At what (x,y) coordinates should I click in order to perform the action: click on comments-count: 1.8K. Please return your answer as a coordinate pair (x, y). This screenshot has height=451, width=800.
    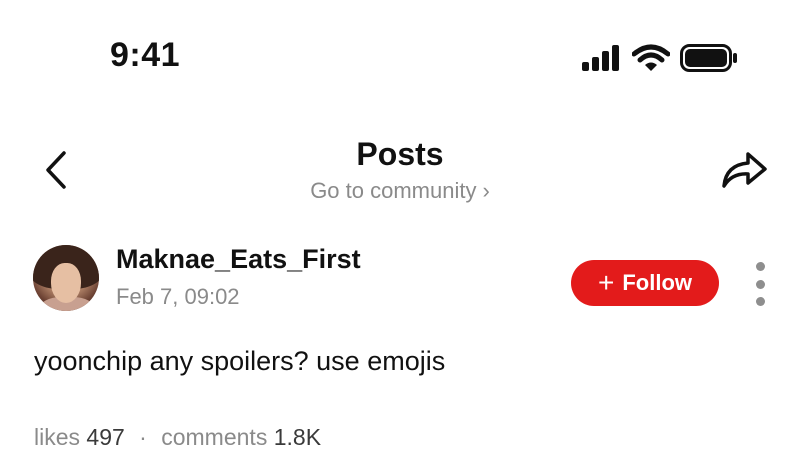
    Looking at the image, I should click on (297, 437).